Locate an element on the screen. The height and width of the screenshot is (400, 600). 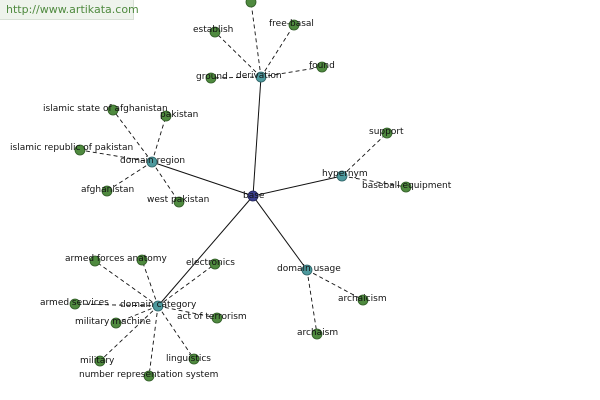
leaf-label-linguistics: linguistics is located at coordinates (188, 359).